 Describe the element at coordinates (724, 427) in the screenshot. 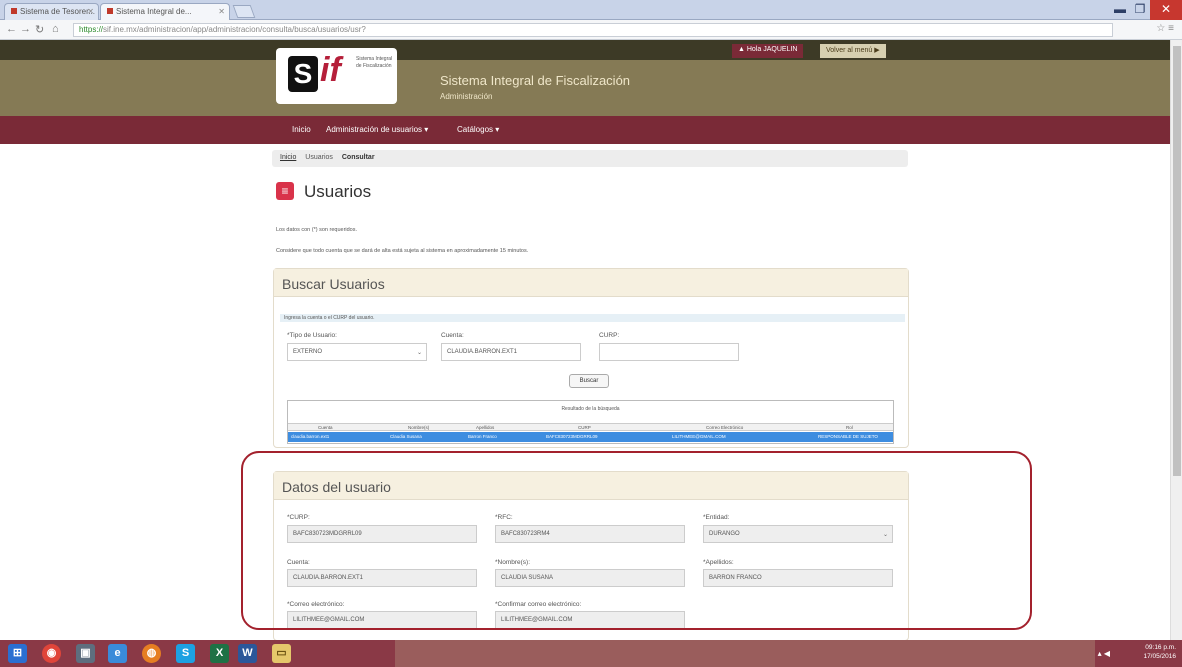

I see `col-correo: Correo Electrónico` at that location.